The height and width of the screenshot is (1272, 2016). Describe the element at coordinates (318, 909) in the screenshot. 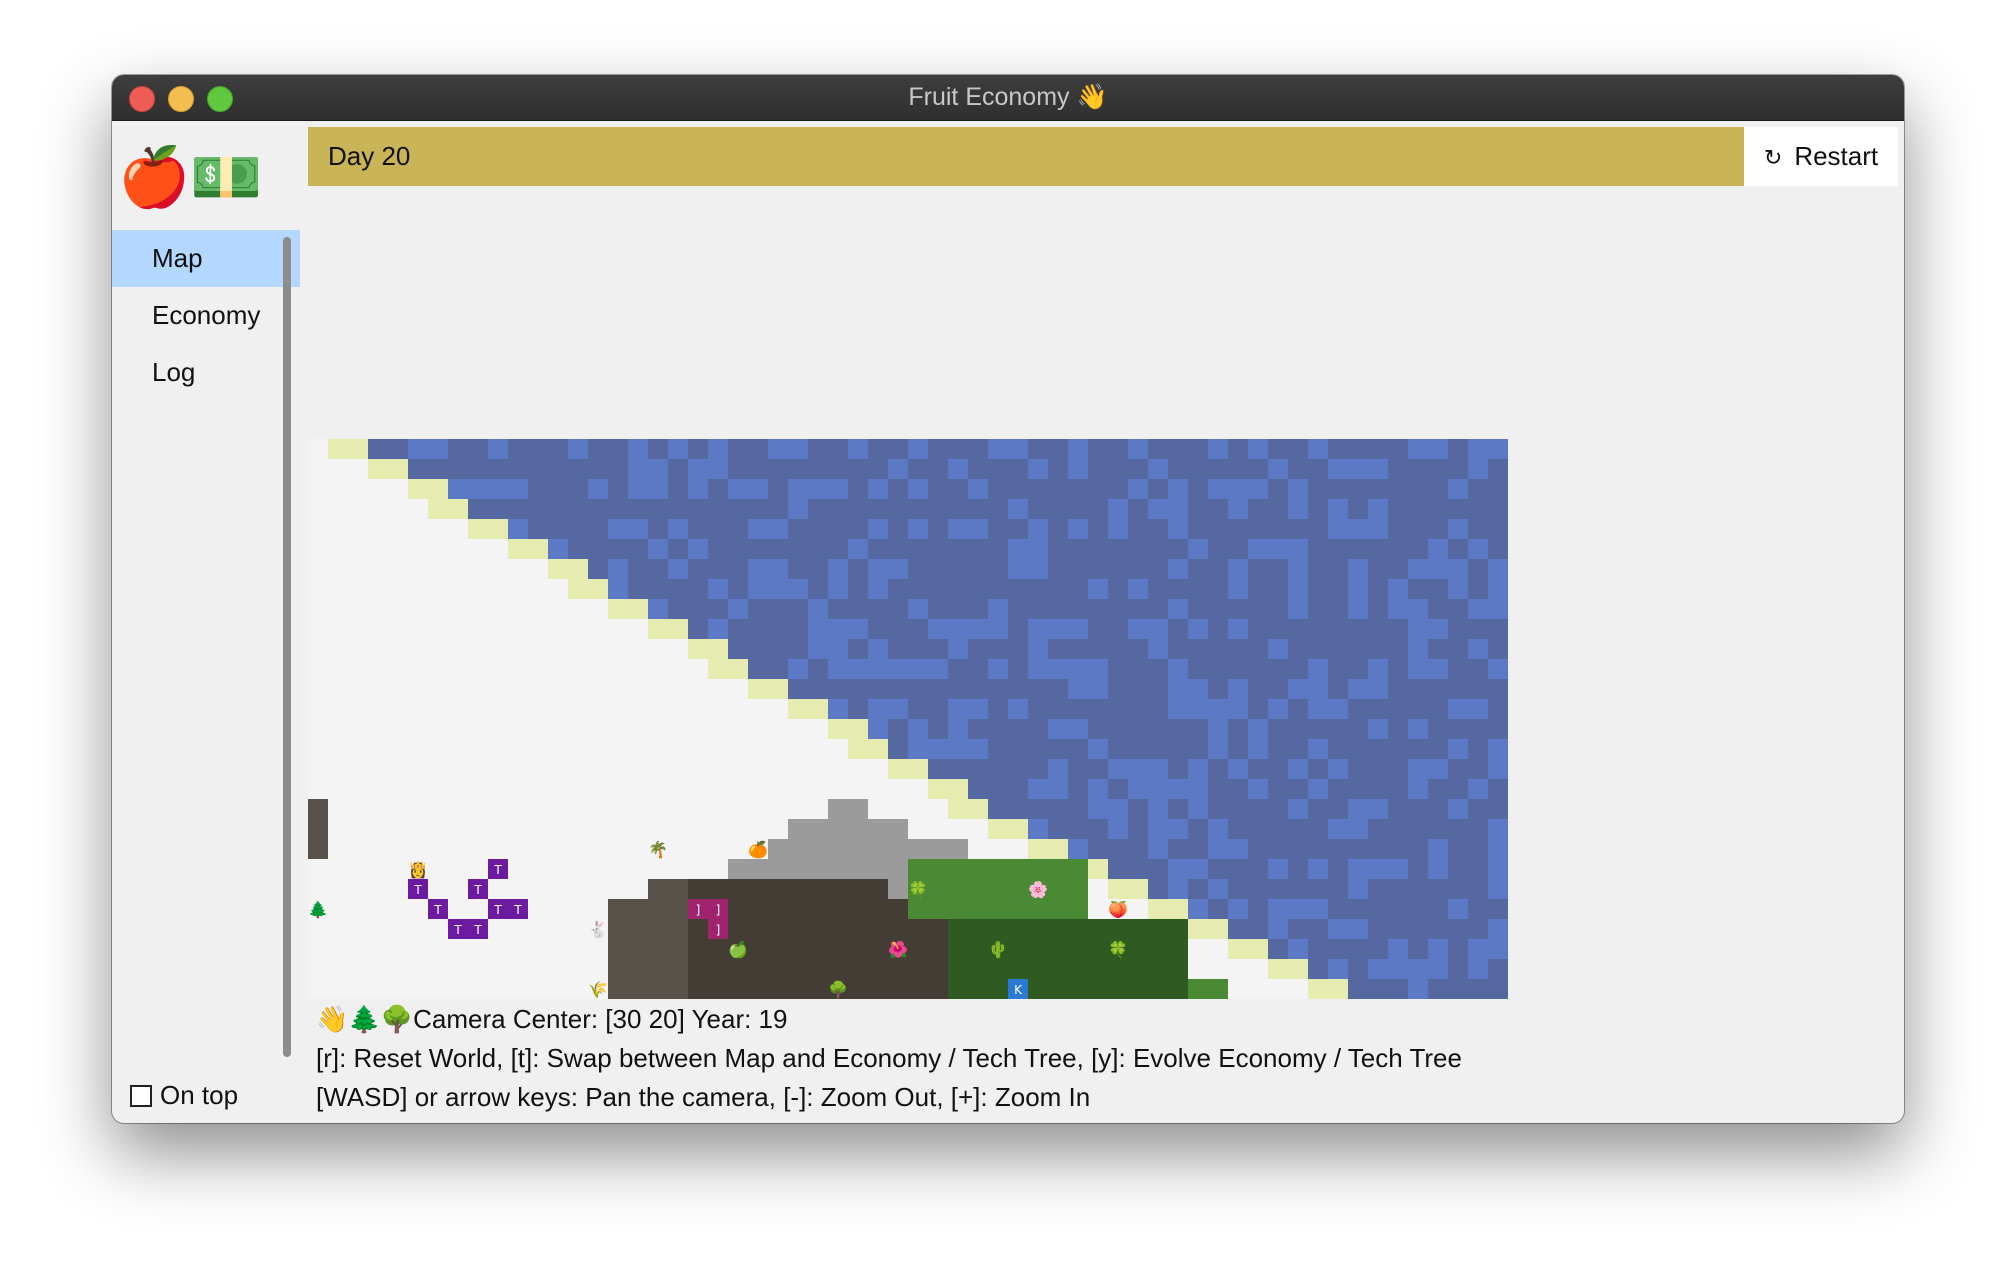

I see `evergreen-icon: 🌲` at that location.